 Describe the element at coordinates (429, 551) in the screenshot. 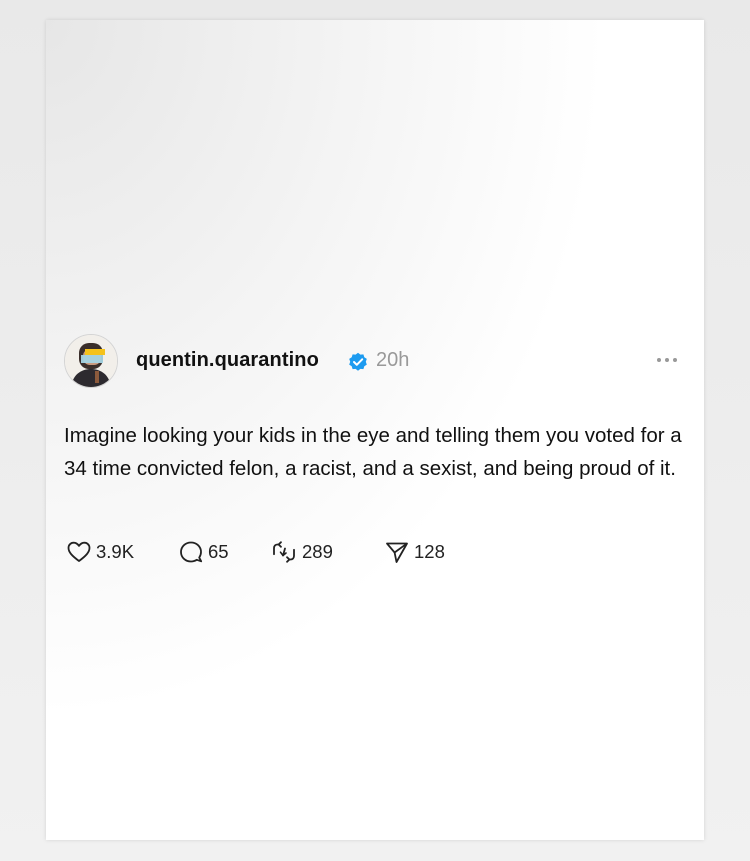

I see `share-count: 128` at that location.